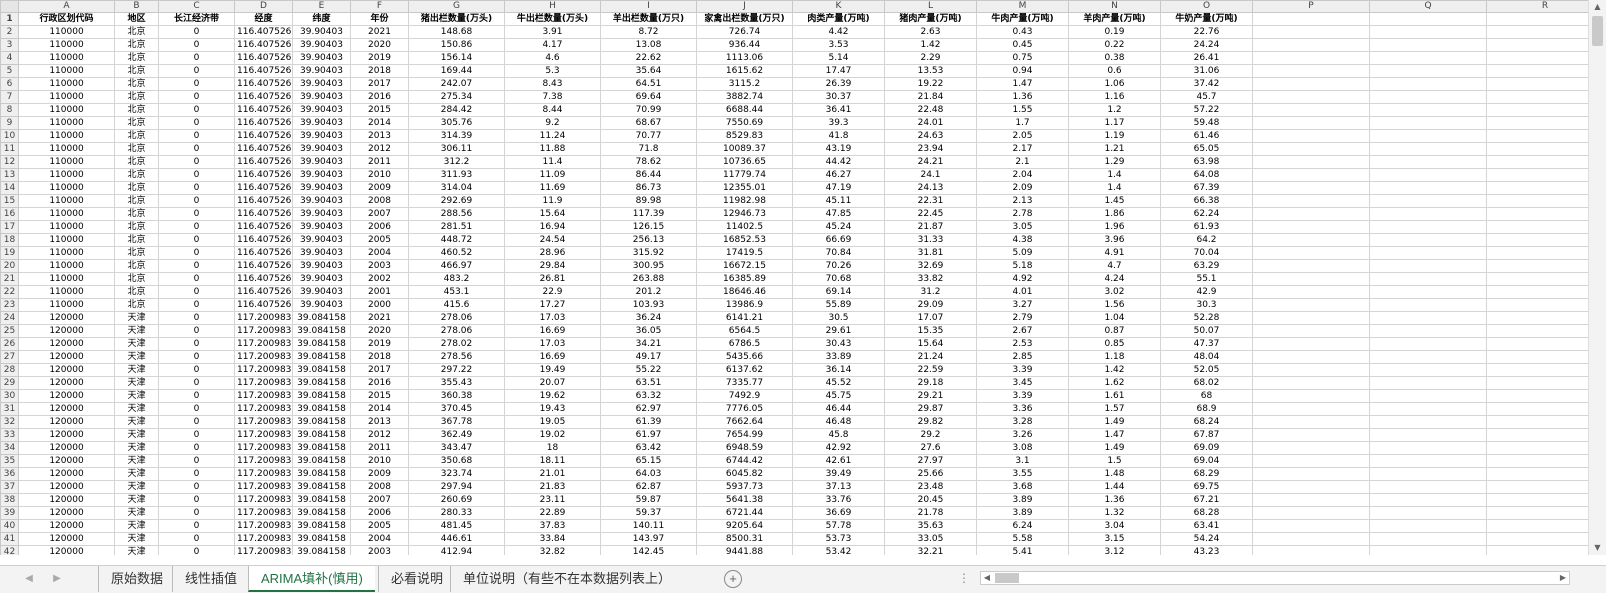 The width and height of the screenshot is (1606, 593). Describe the element at coordinates (196, 19) in the screenshot. I see `column-title-cell: 长江经济带` at that location.